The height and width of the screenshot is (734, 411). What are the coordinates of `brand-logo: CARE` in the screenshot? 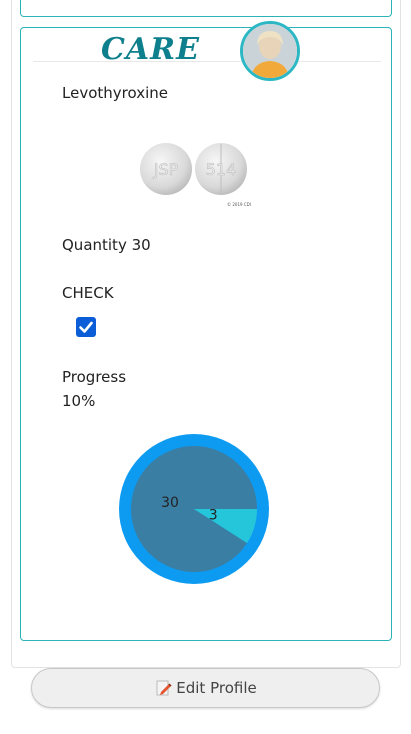 It's located at (150, 49).